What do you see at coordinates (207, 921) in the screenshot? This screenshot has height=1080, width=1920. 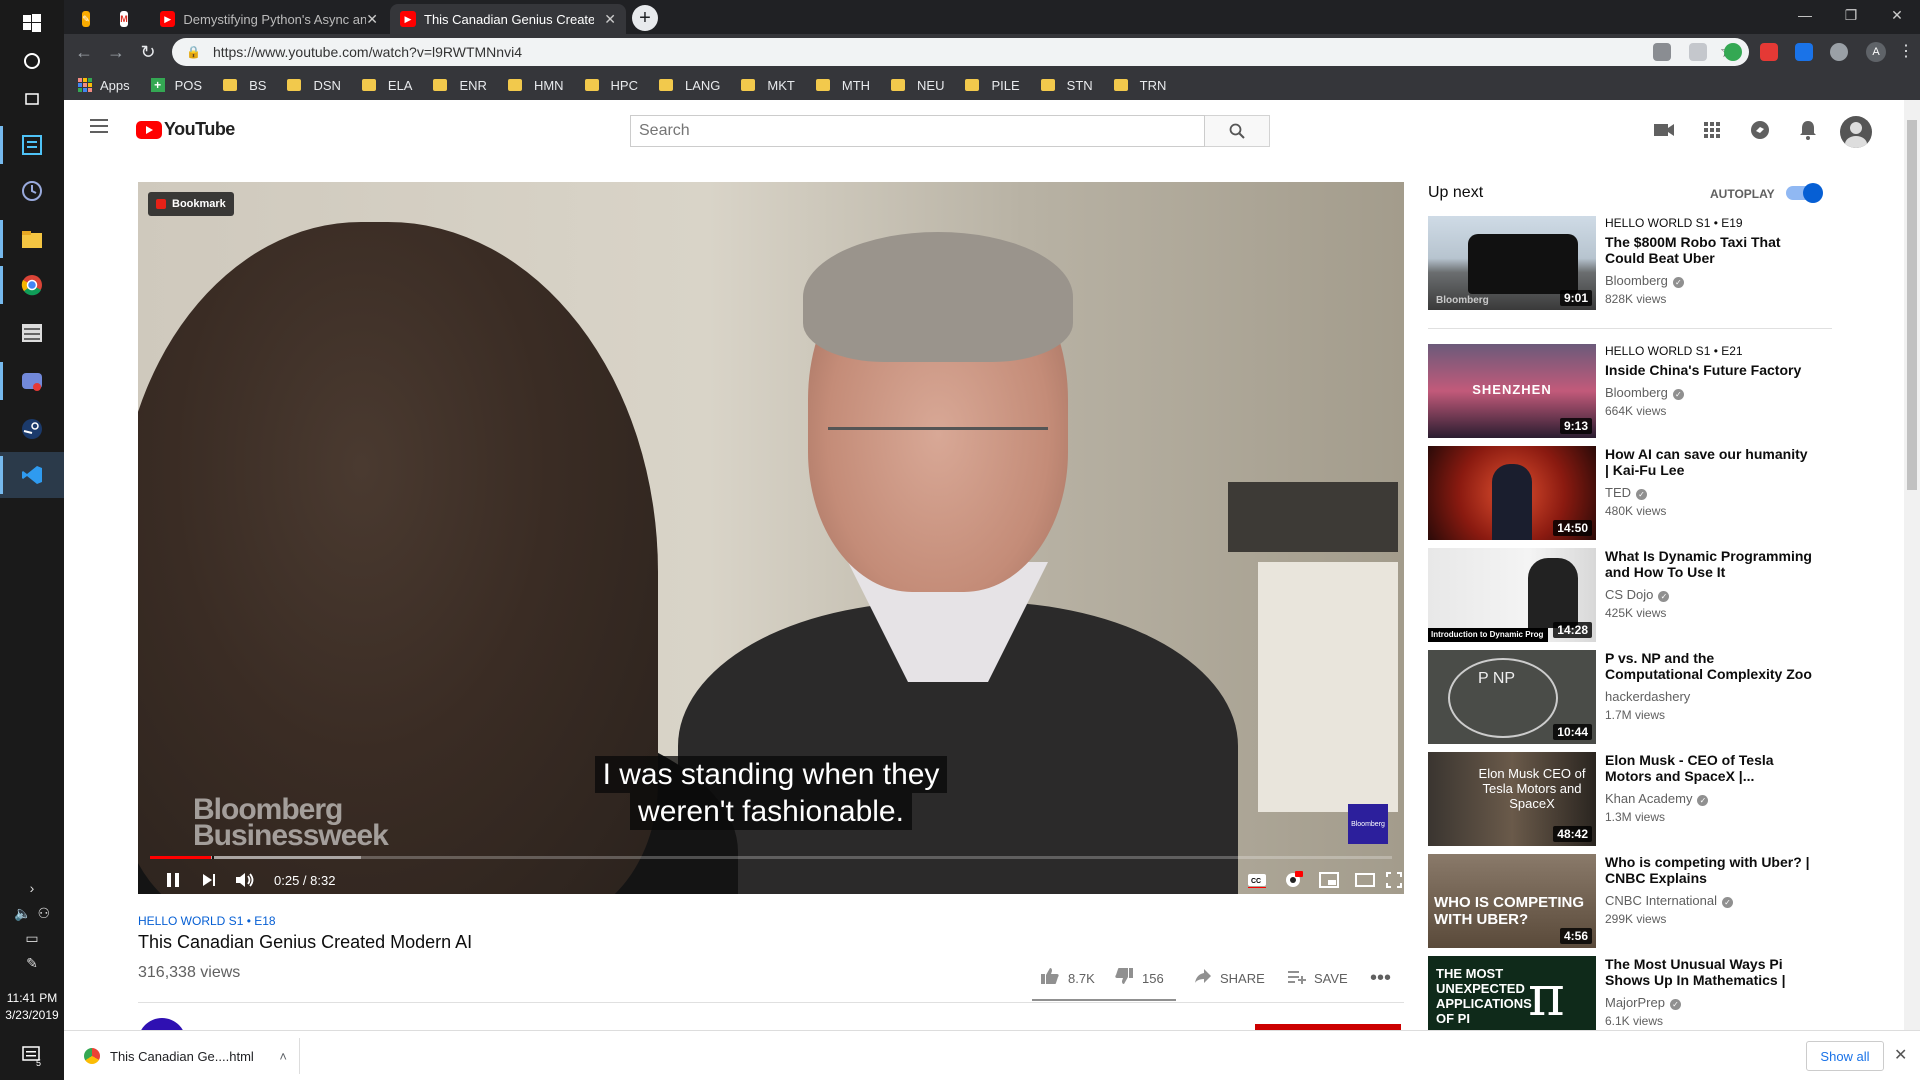 I see `series-link: HELLO WORLD S1 • E18` at bounding box center [207, 921].